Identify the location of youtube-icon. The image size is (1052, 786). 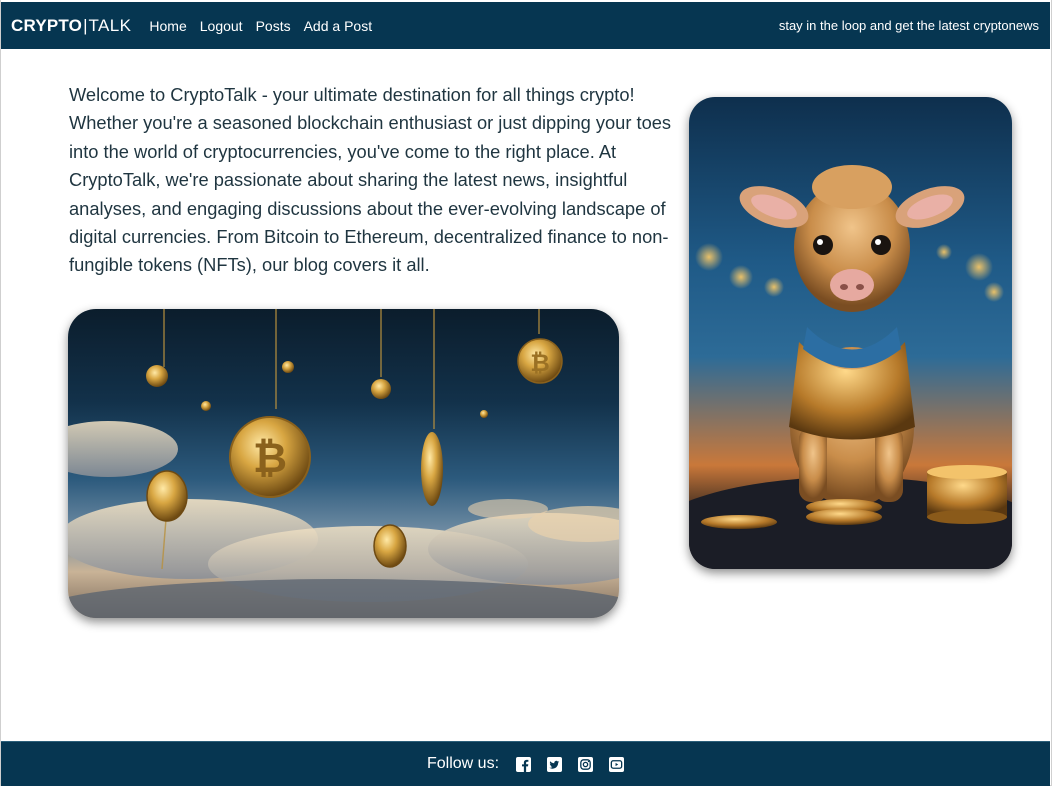
(617, 764).